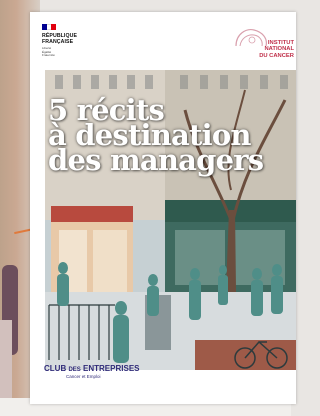 The image size is (320, 416). What do you see at coordinates (156, 160) in the screenshot?
I see `cover-title-line-3: des managers` at bounding box center [156, 160].